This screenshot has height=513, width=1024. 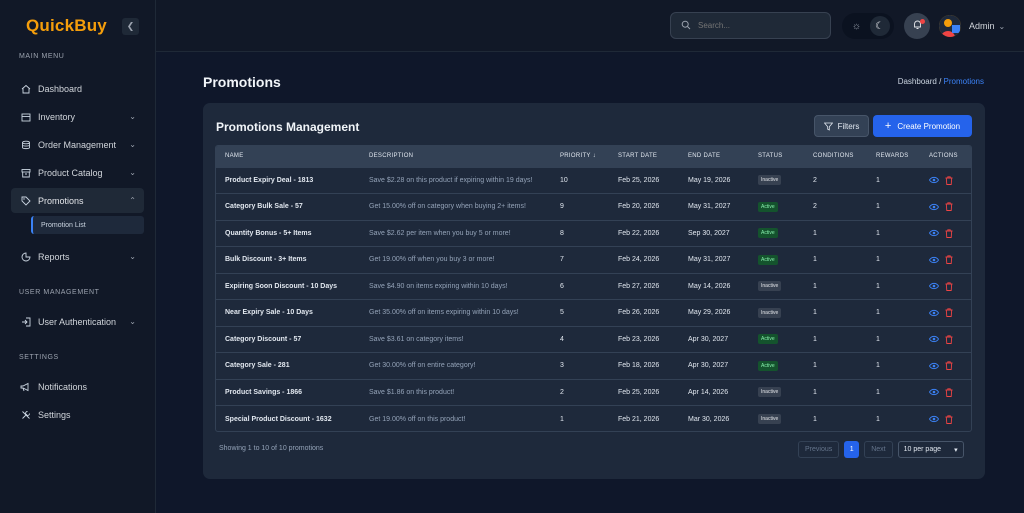 What do you see at coordinates (77, 321) in the screenshot?
I see `sidebar-item-user-authentication: User Authentication ⌄` at bounding box center [77, 321].